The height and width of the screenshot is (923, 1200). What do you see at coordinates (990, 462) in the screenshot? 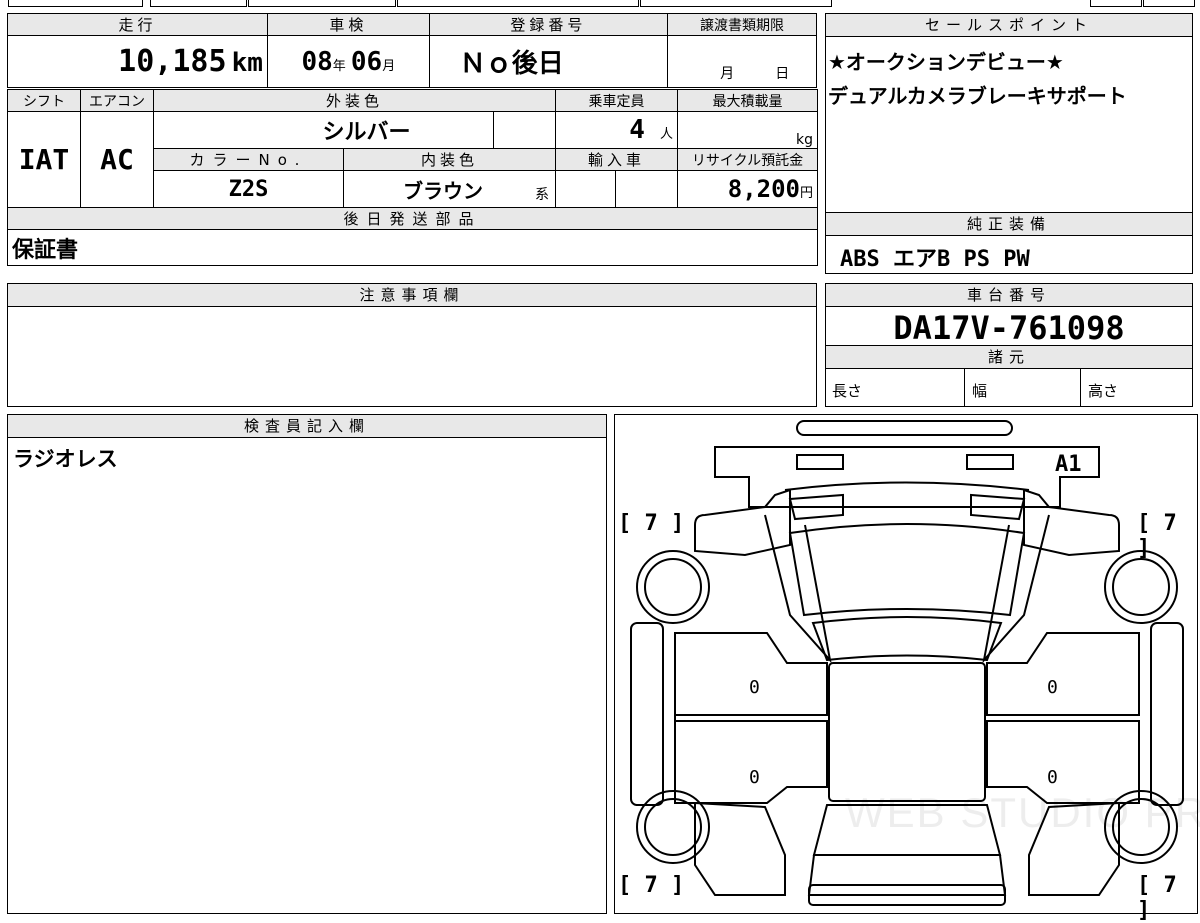
I see `headlight-right` at bounding box center [990, 462].